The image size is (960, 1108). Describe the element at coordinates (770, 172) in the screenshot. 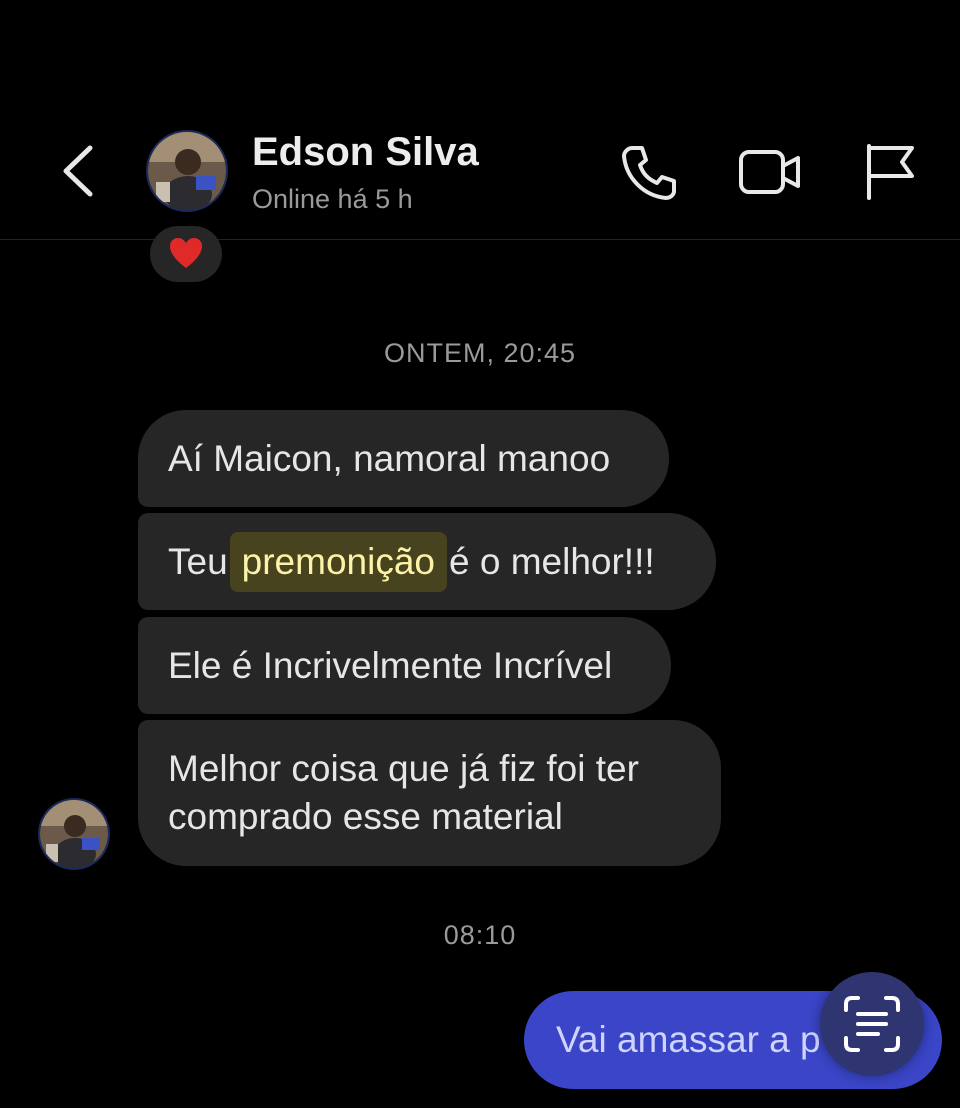

I see `video-camera-icon` at that location.